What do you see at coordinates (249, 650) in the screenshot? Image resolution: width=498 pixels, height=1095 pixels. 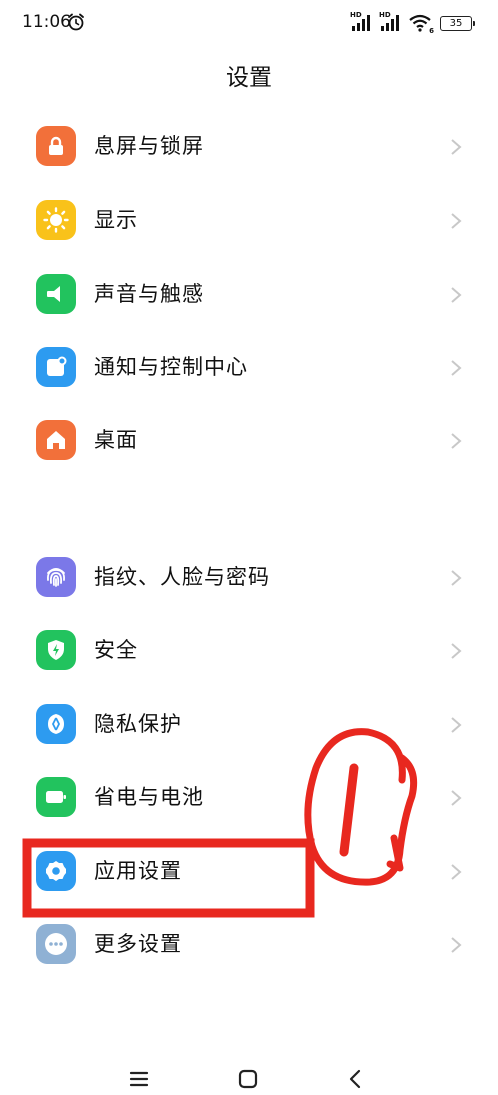 I see `settings-item-security: 安全` at bounding box center [249, 650].